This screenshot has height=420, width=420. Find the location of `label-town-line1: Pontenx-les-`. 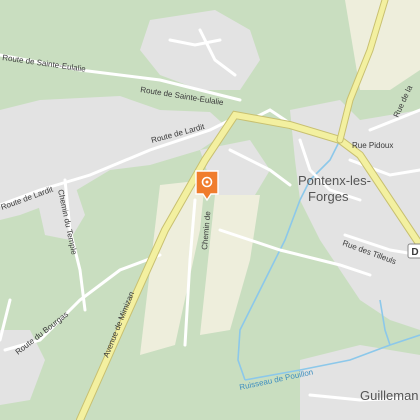

label-town-line1: Pontenx-les- is located at coordinates (334, 180).